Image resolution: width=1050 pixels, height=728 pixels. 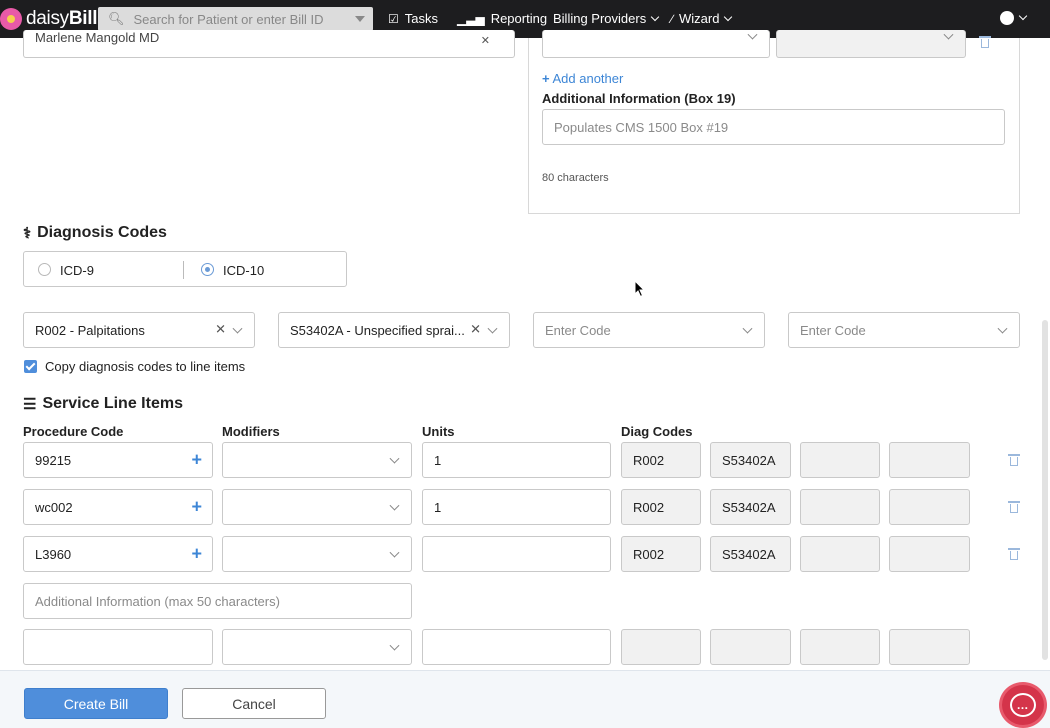 I want to click on panel-select-right, so click(x=871, y=43).